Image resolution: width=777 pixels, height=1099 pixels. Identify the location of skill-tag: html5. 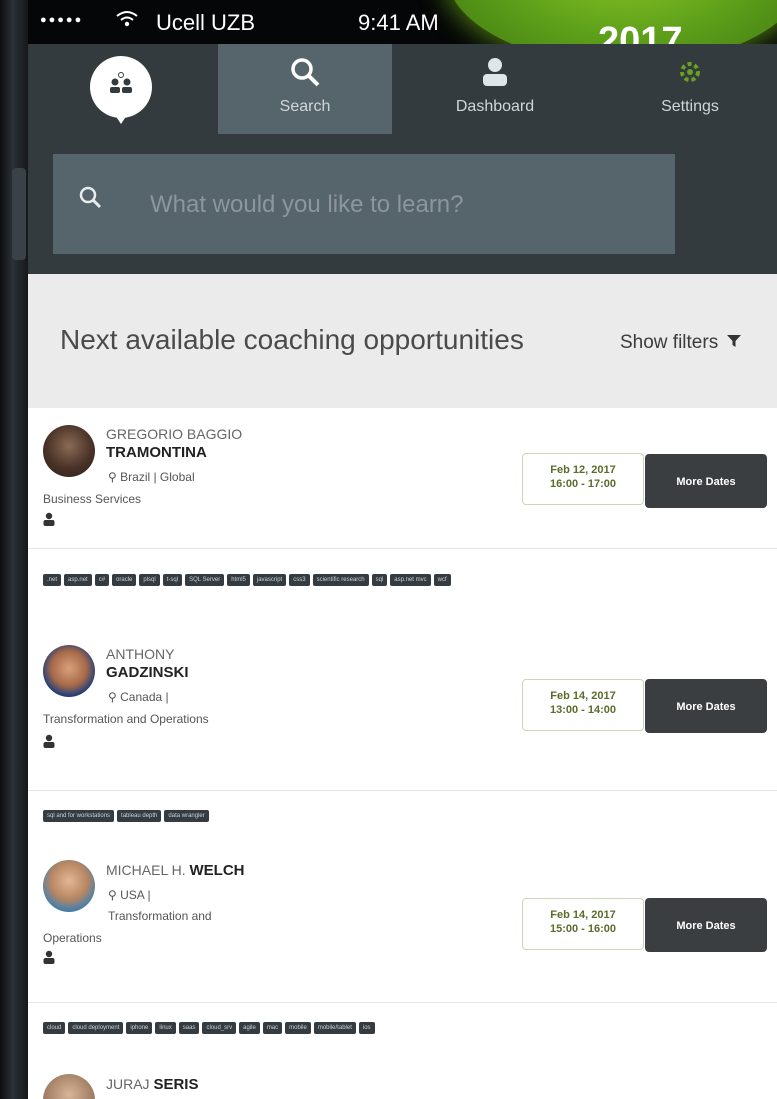
(238, 580).